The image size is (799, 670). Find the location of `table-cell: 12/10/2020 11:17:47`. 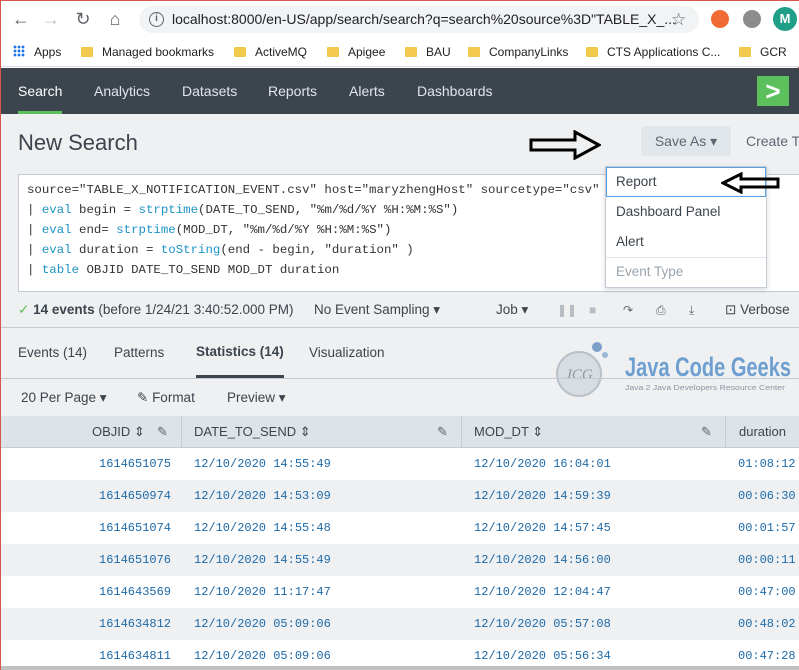

table-cell: 12/10/2020 11:17:47 is located at coordinates (262, 592).